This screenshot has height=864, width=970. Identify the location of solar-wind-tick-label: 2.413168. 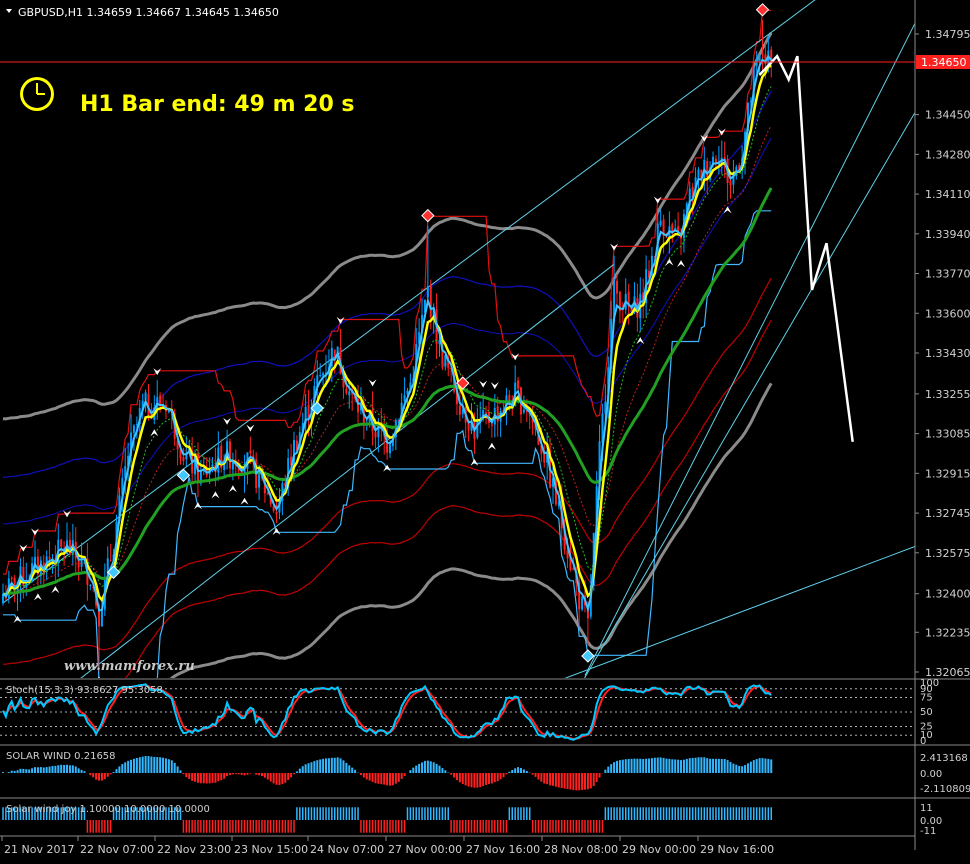
(944, 758).